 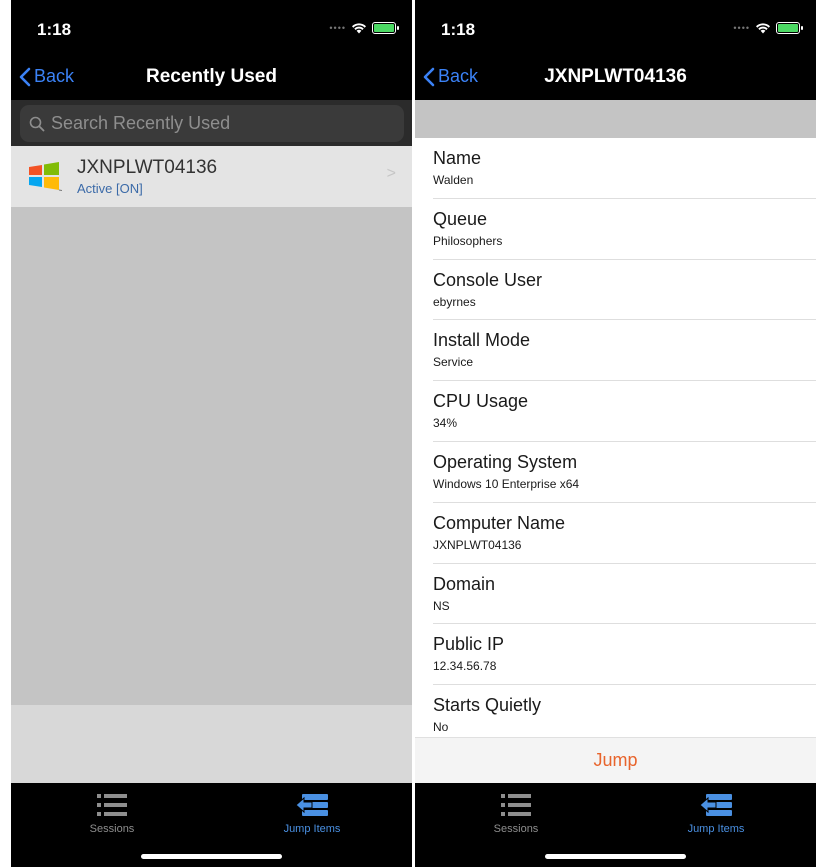 What do you see at coordinates (615, 229) in the screenshot?
I see `detail-row-queue: Queue Philosophers` at bounding box center [615, 229].